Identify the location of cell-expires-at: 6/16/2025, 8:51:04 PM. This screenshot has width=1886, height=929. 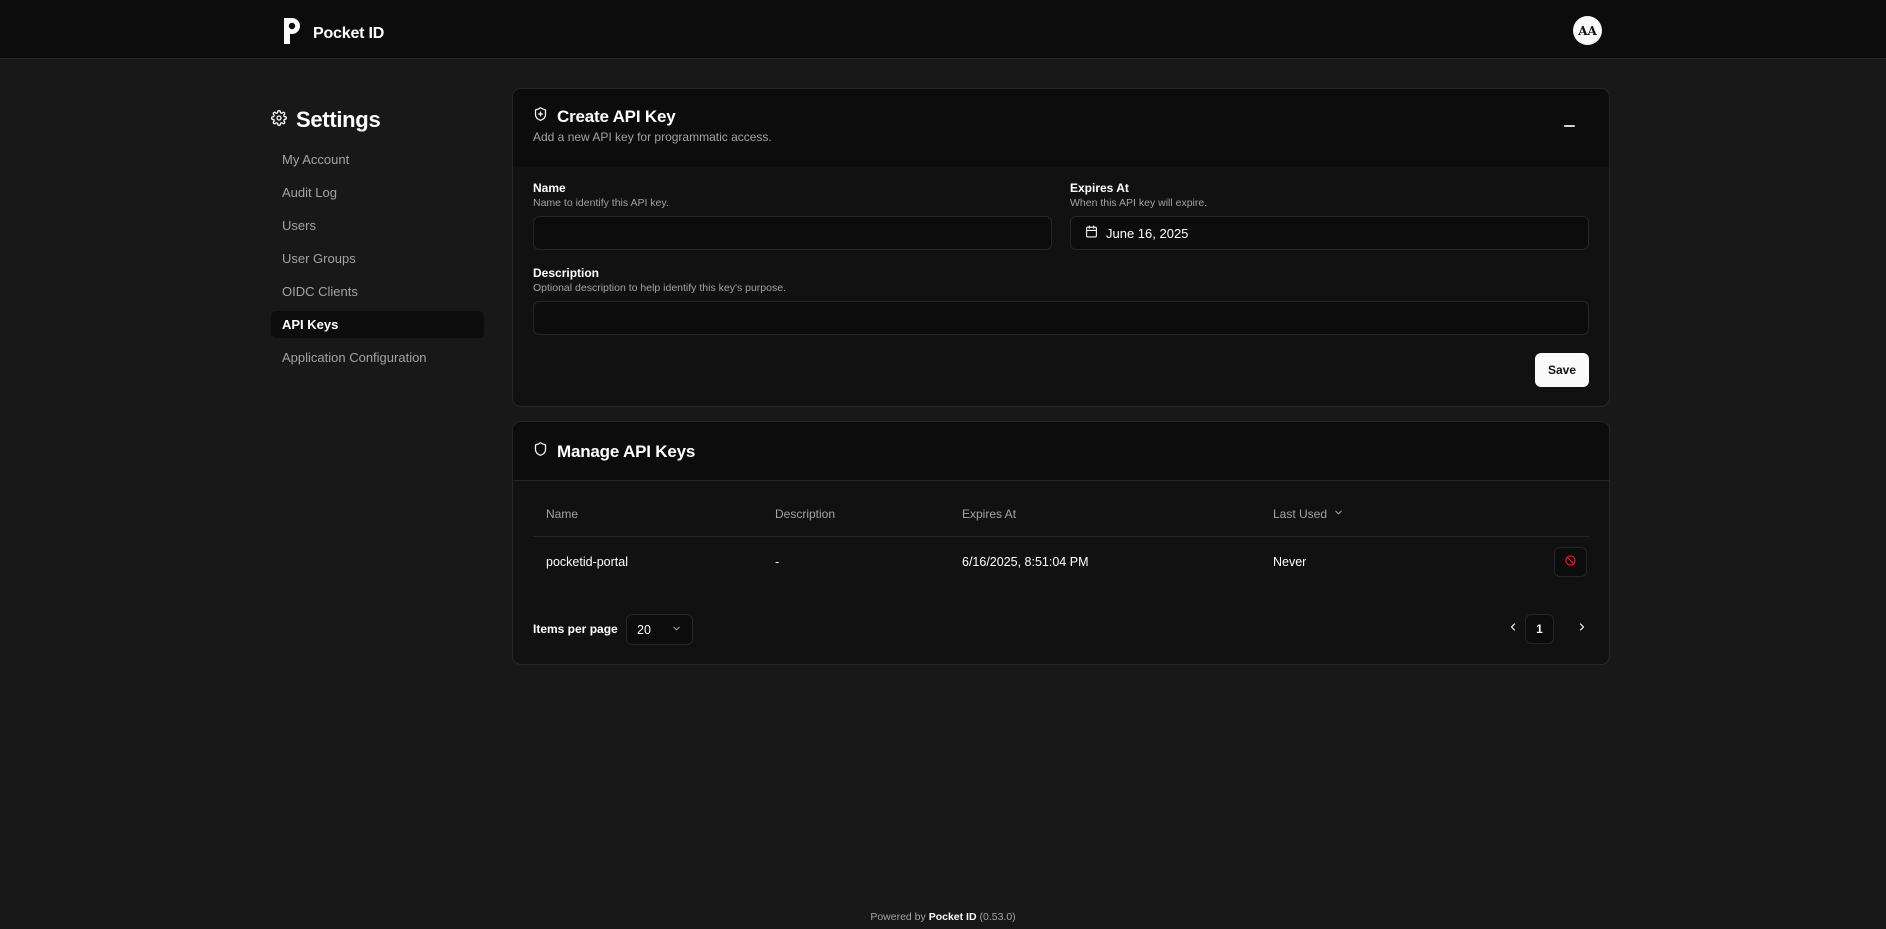
(1025, 562).